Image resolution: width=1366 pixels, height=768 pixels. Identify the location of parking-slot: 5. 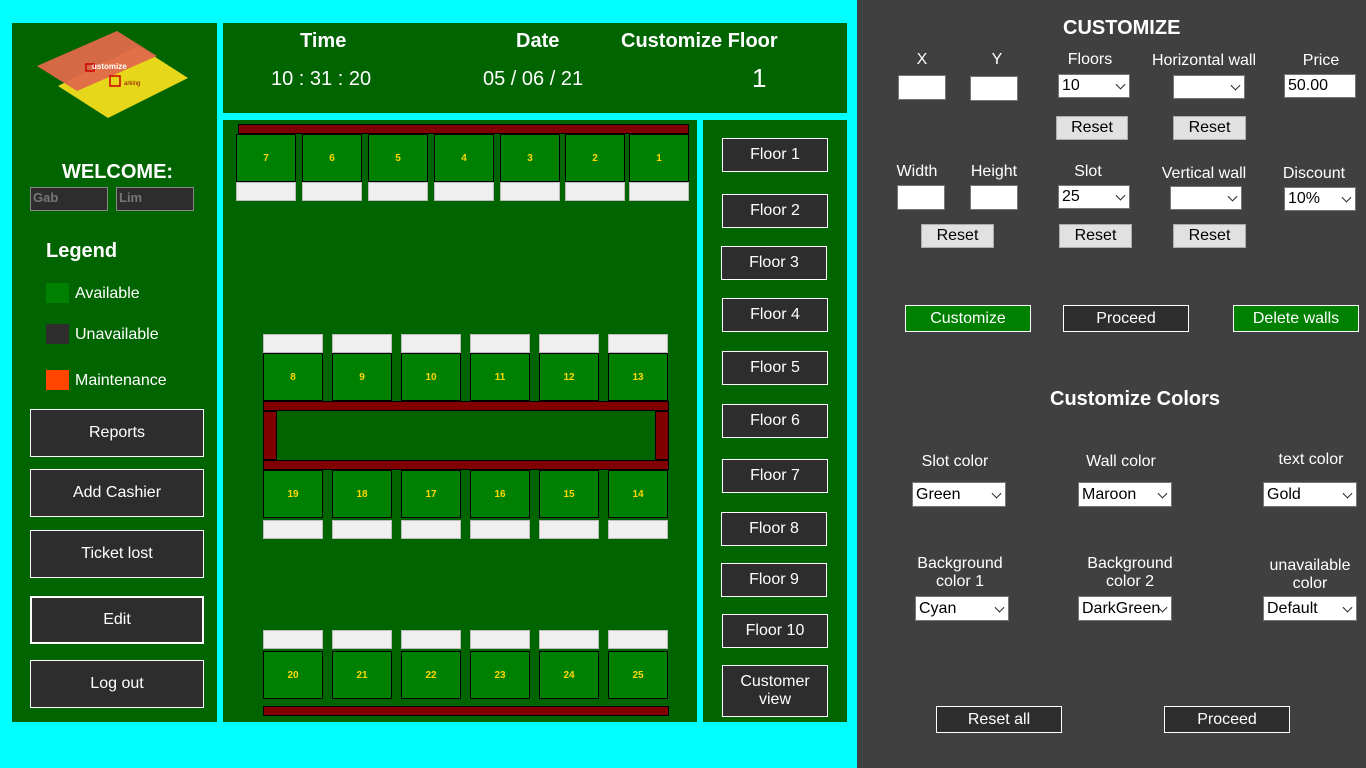
(398, 158).